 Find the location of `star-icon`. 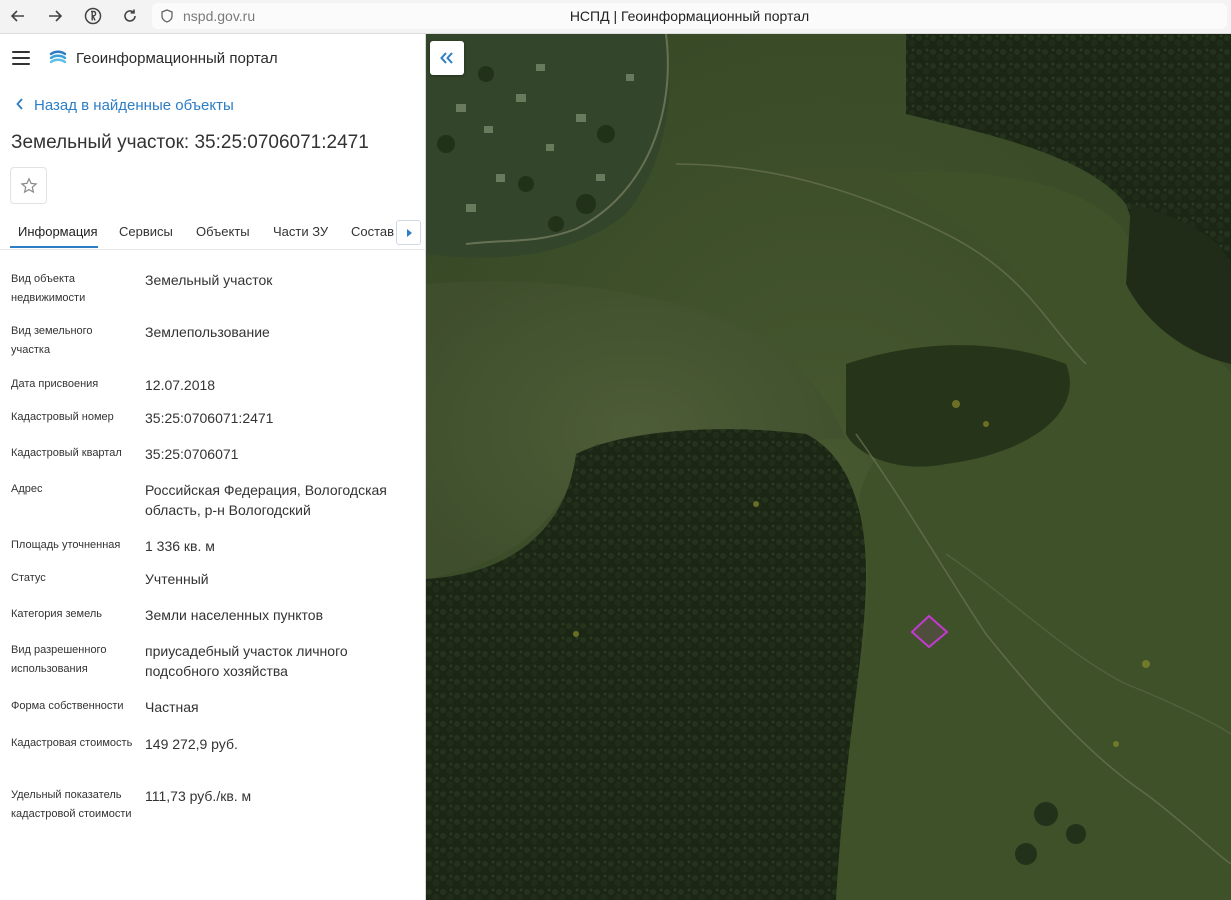

star-icon is located at coordinates (28, 184).